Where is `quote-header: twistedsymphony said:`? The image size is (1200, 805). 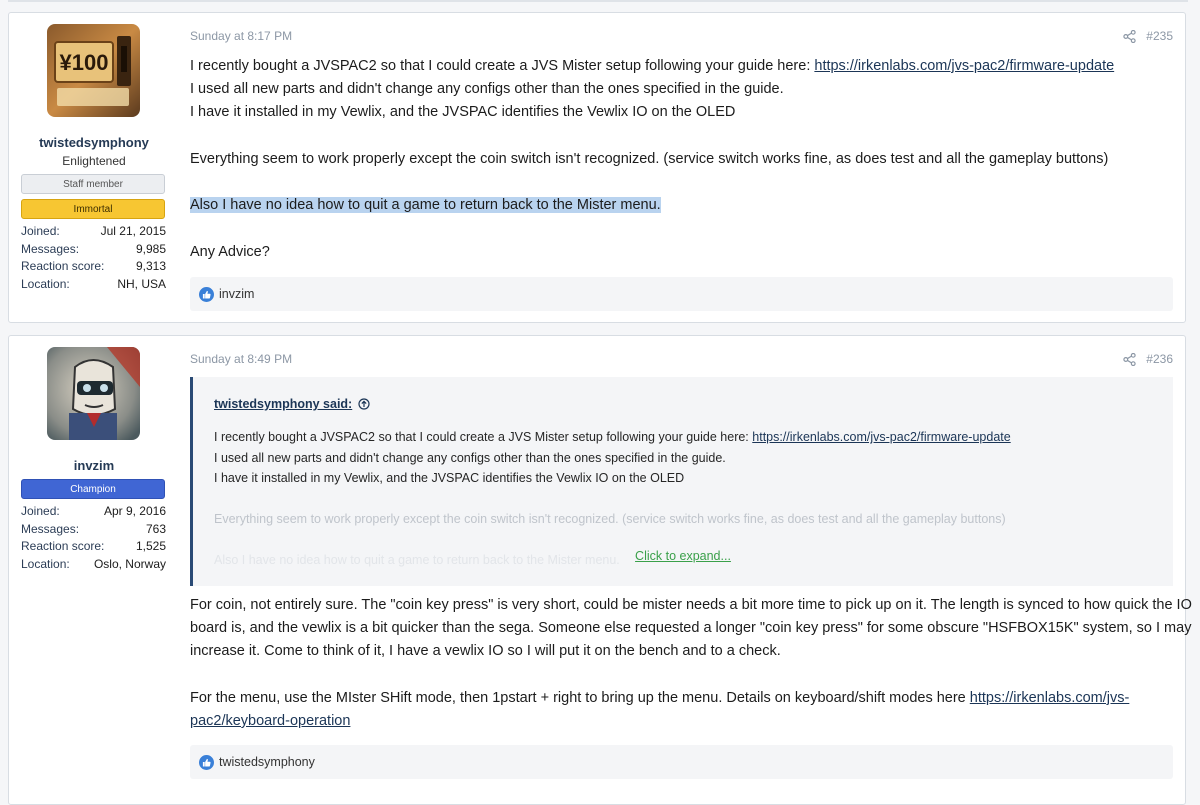 quote-header: twistedsymphony said: is located at coordinates (292, 404).